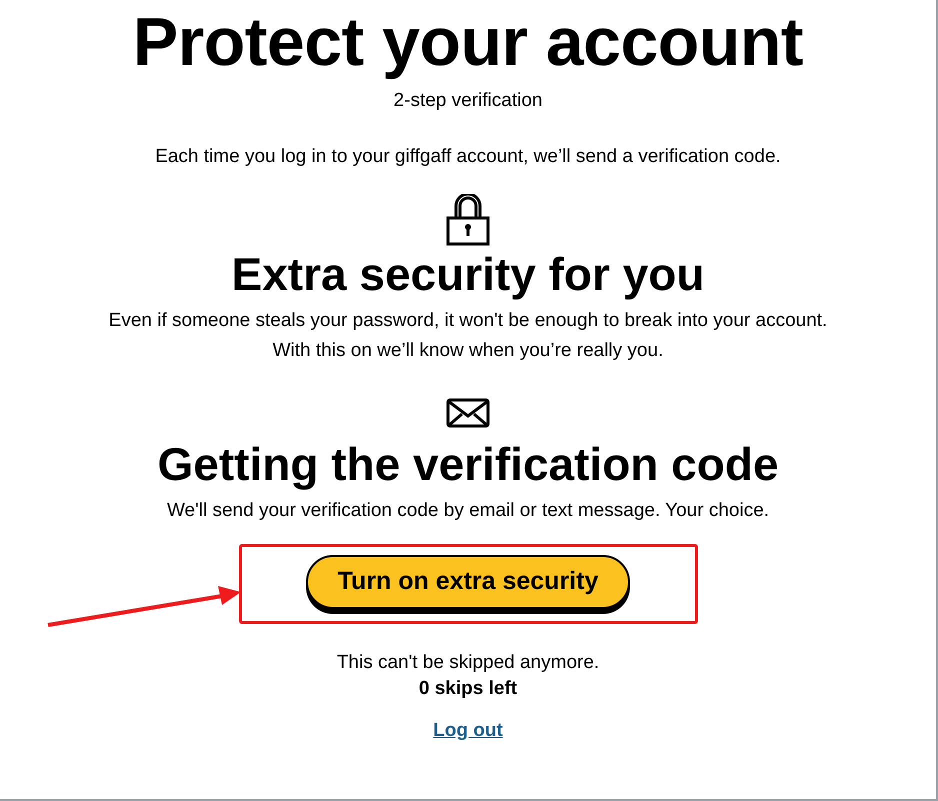  Describe the element at coordinates (468, 511) in the screenshot. I see `section-text: We'll send your verification code by email or text message. Your choice.` at that location.